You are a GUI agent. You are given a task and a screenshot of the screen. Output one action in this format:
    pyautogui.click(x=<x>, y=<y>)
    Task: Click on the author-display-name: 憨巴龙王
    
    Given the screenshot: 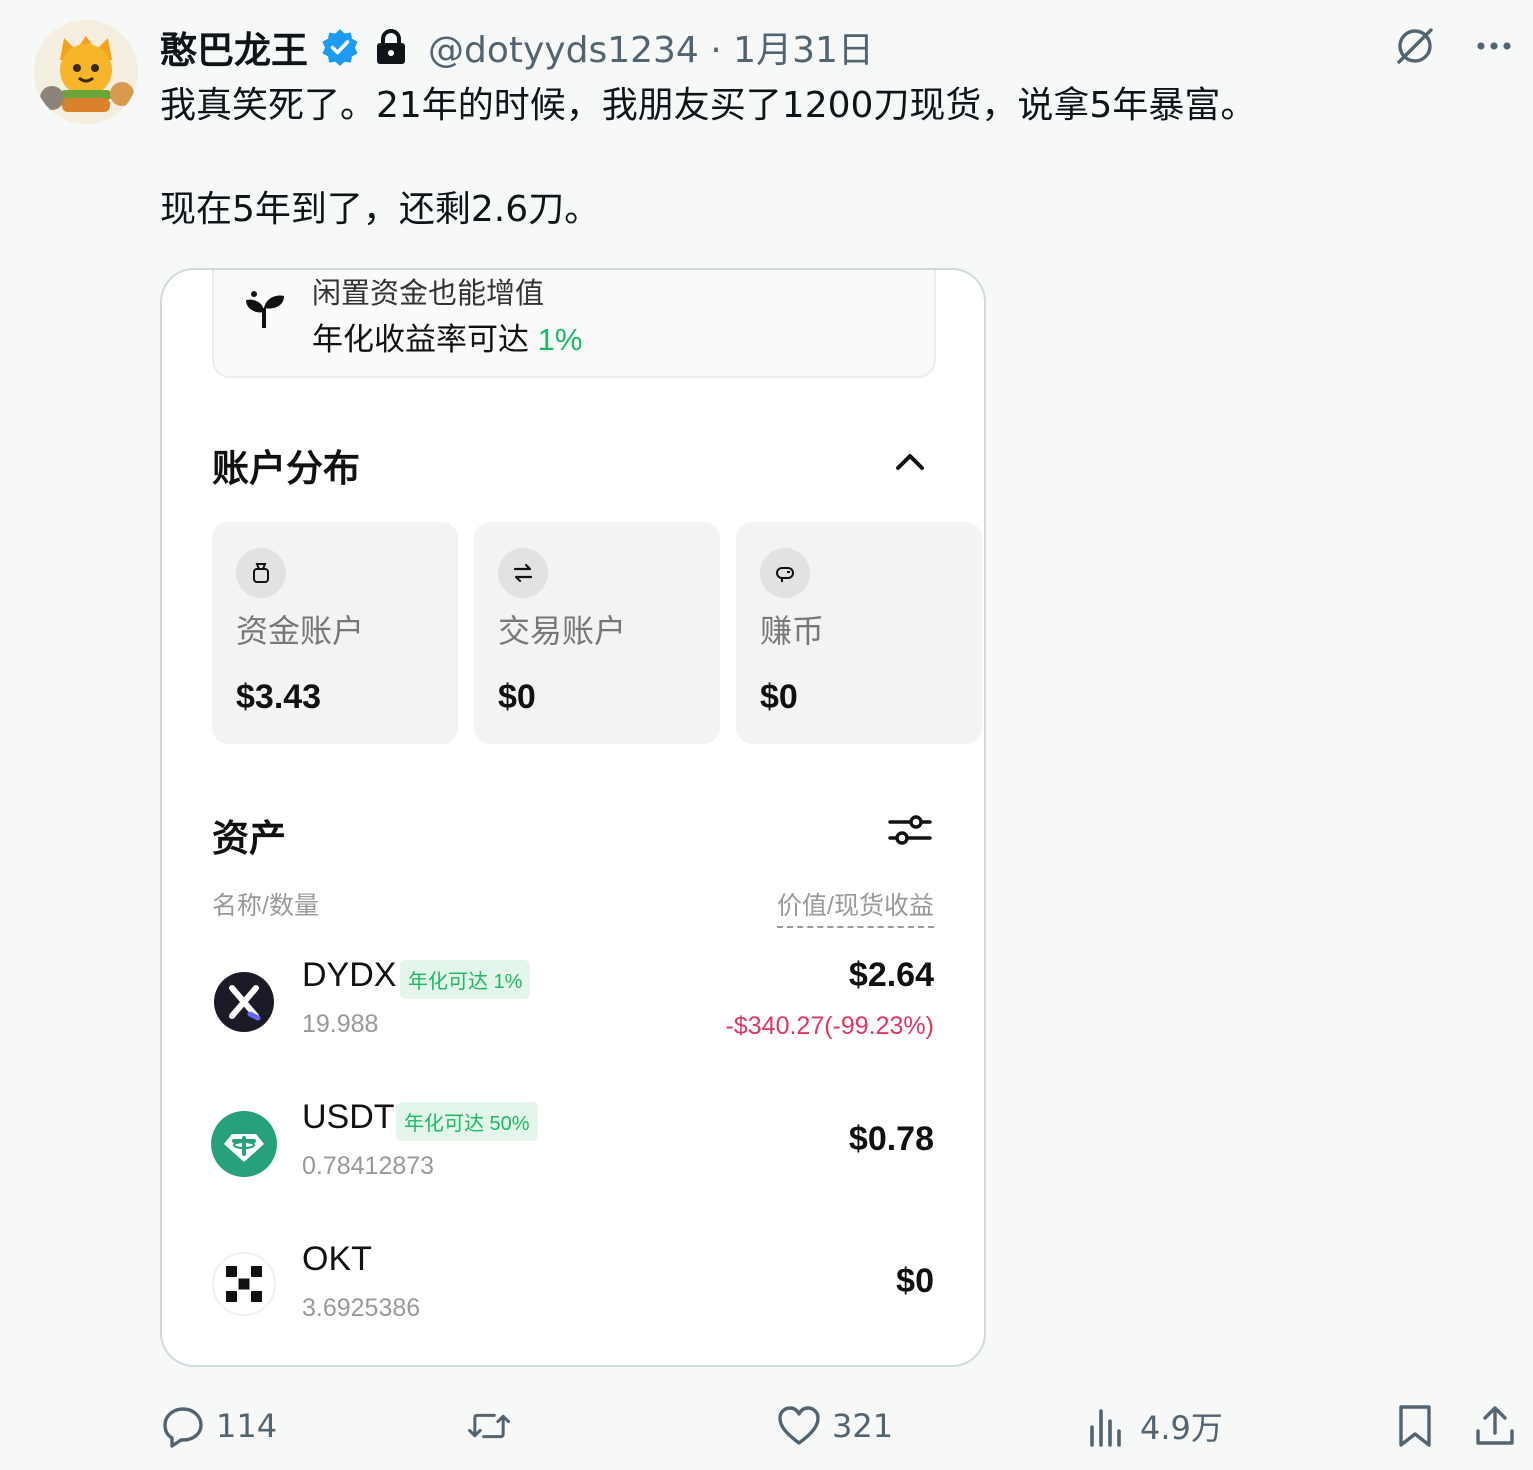 What is the action you would take?
    pyautogui.click(x=234, y=47)
    